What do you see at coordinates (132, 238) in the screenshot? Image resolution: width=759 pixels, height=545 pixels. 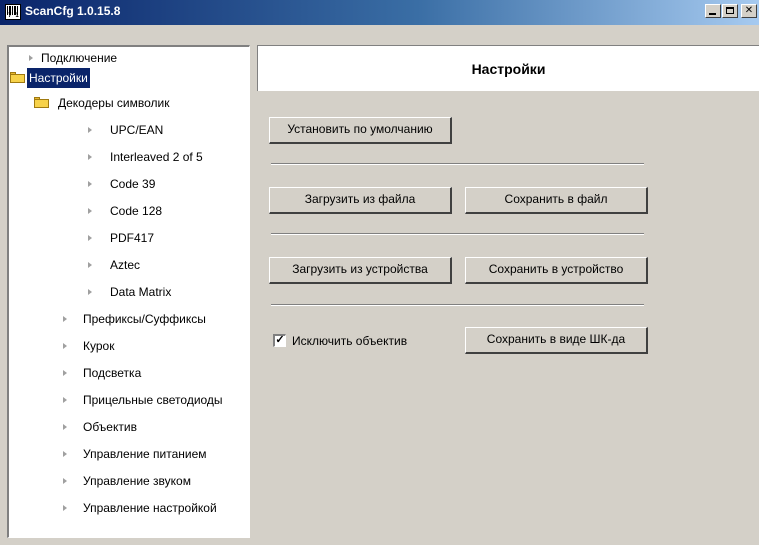 I see `tree-item-label: PDF417` at bounding box center [132, 238].